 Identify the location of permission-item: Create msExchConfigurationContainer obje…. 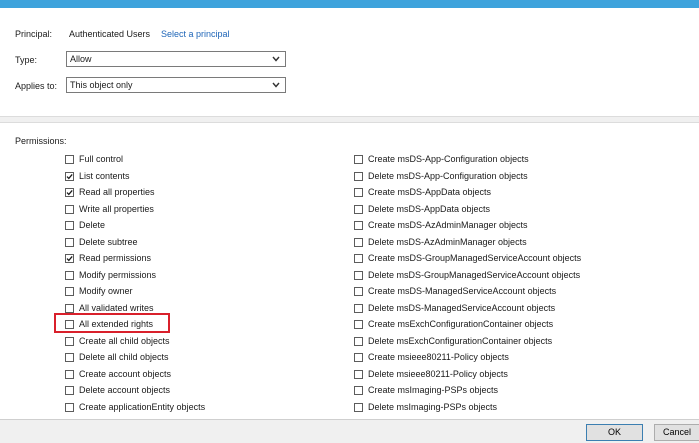
(453, 324).